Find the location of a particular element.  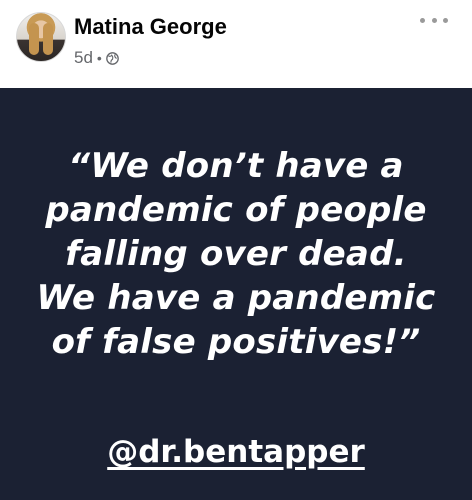

source-handle: @dr.bentapper is located at coordinates (236, 452).